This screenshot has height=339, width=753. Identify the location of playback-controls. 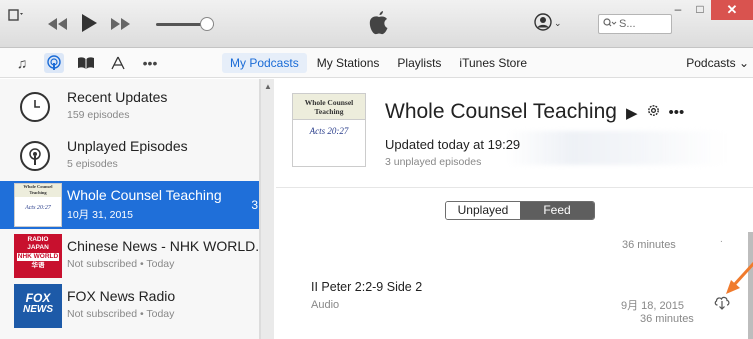
(89, 24).